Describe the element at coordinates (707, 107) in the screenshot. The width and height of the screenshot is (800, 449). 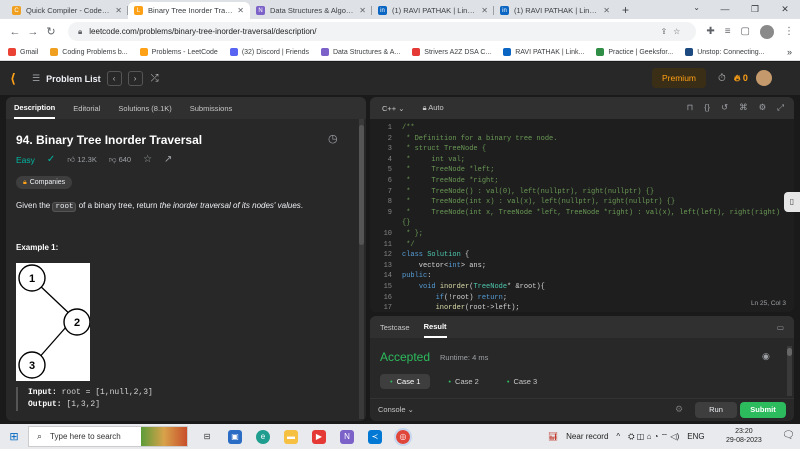
I see `code-braces-icon: {}` at that location.